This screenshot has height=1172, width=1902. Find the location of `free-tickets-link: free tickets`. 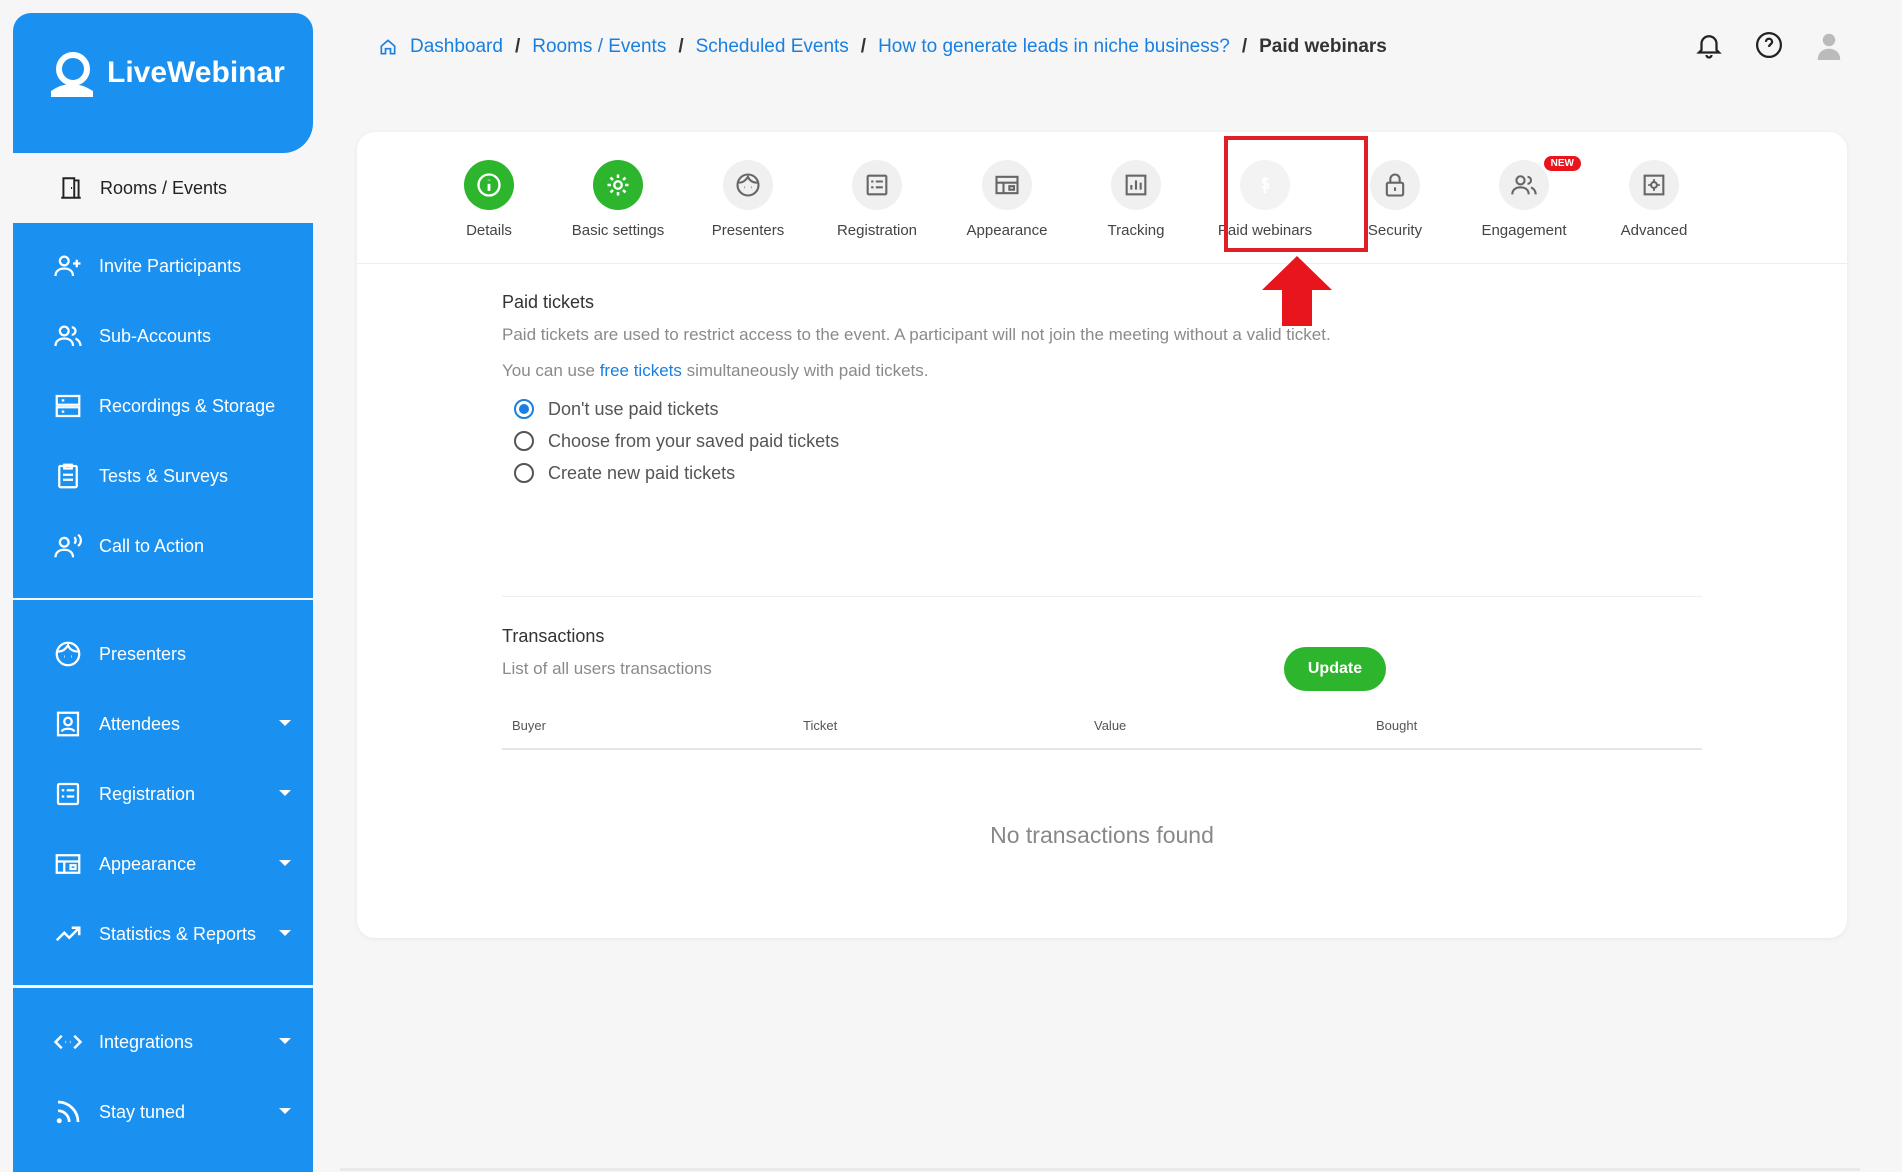

free-tickets-link: free tickets is located at coordinates (641, 370).